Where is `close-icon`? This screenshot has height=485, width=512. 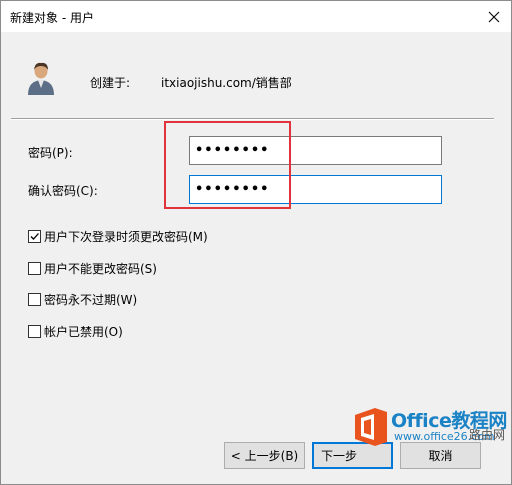
close-icon is located at coordinates (494, 16).